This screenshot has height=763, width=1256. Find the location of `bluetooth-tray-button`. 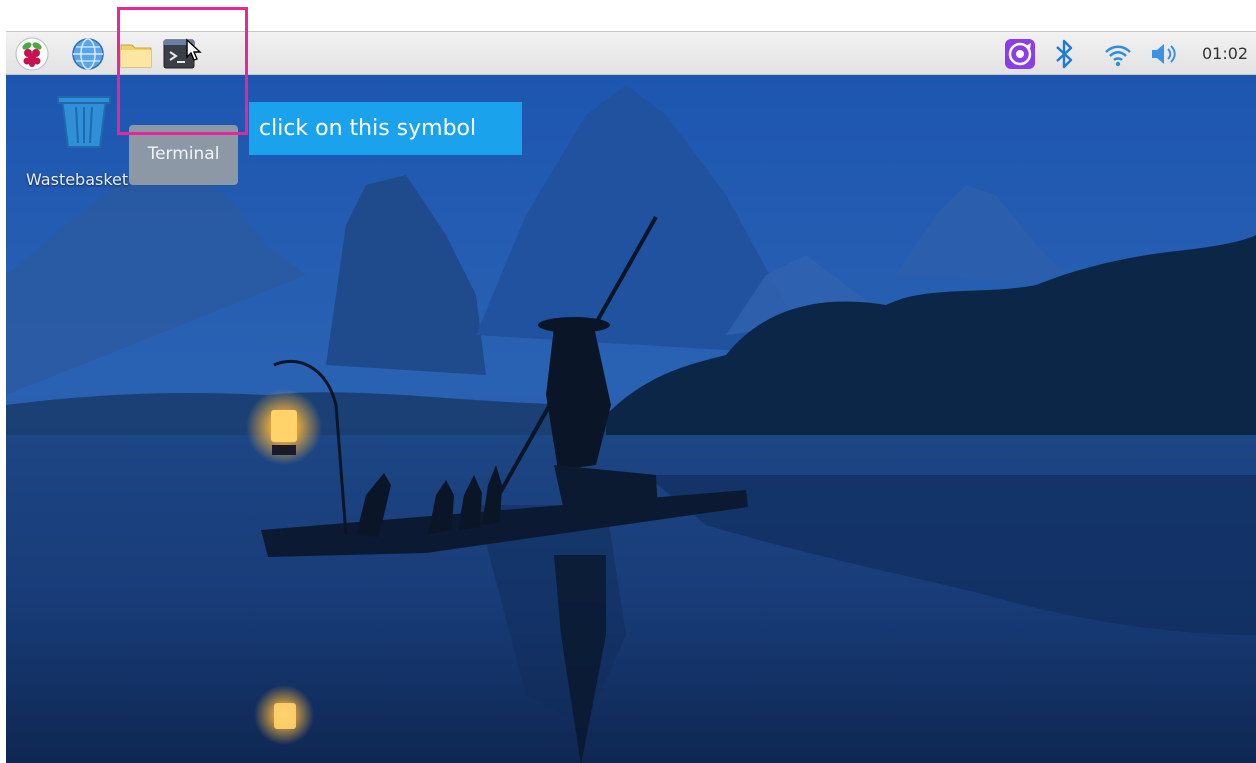

bluetooth-tray-button is located at coordinates (1064, 54).